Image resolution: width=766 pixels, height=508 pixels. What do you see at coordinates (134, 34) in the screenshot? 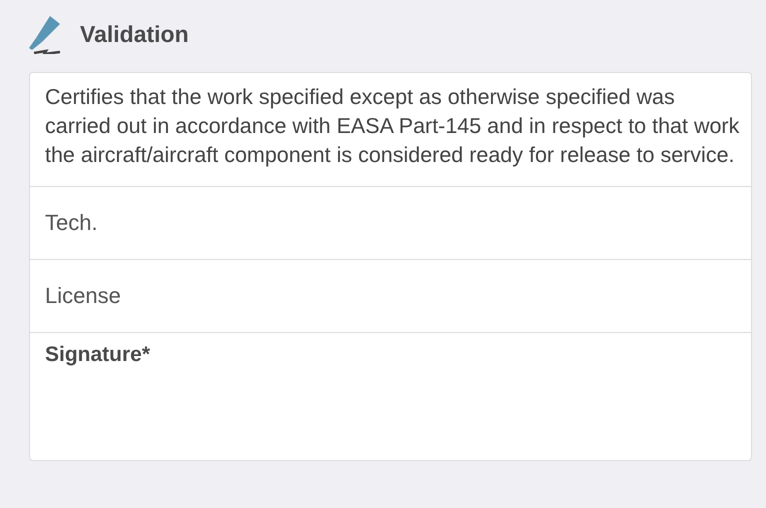
I see `section-title: Validation` at bounding box center [134, 34].